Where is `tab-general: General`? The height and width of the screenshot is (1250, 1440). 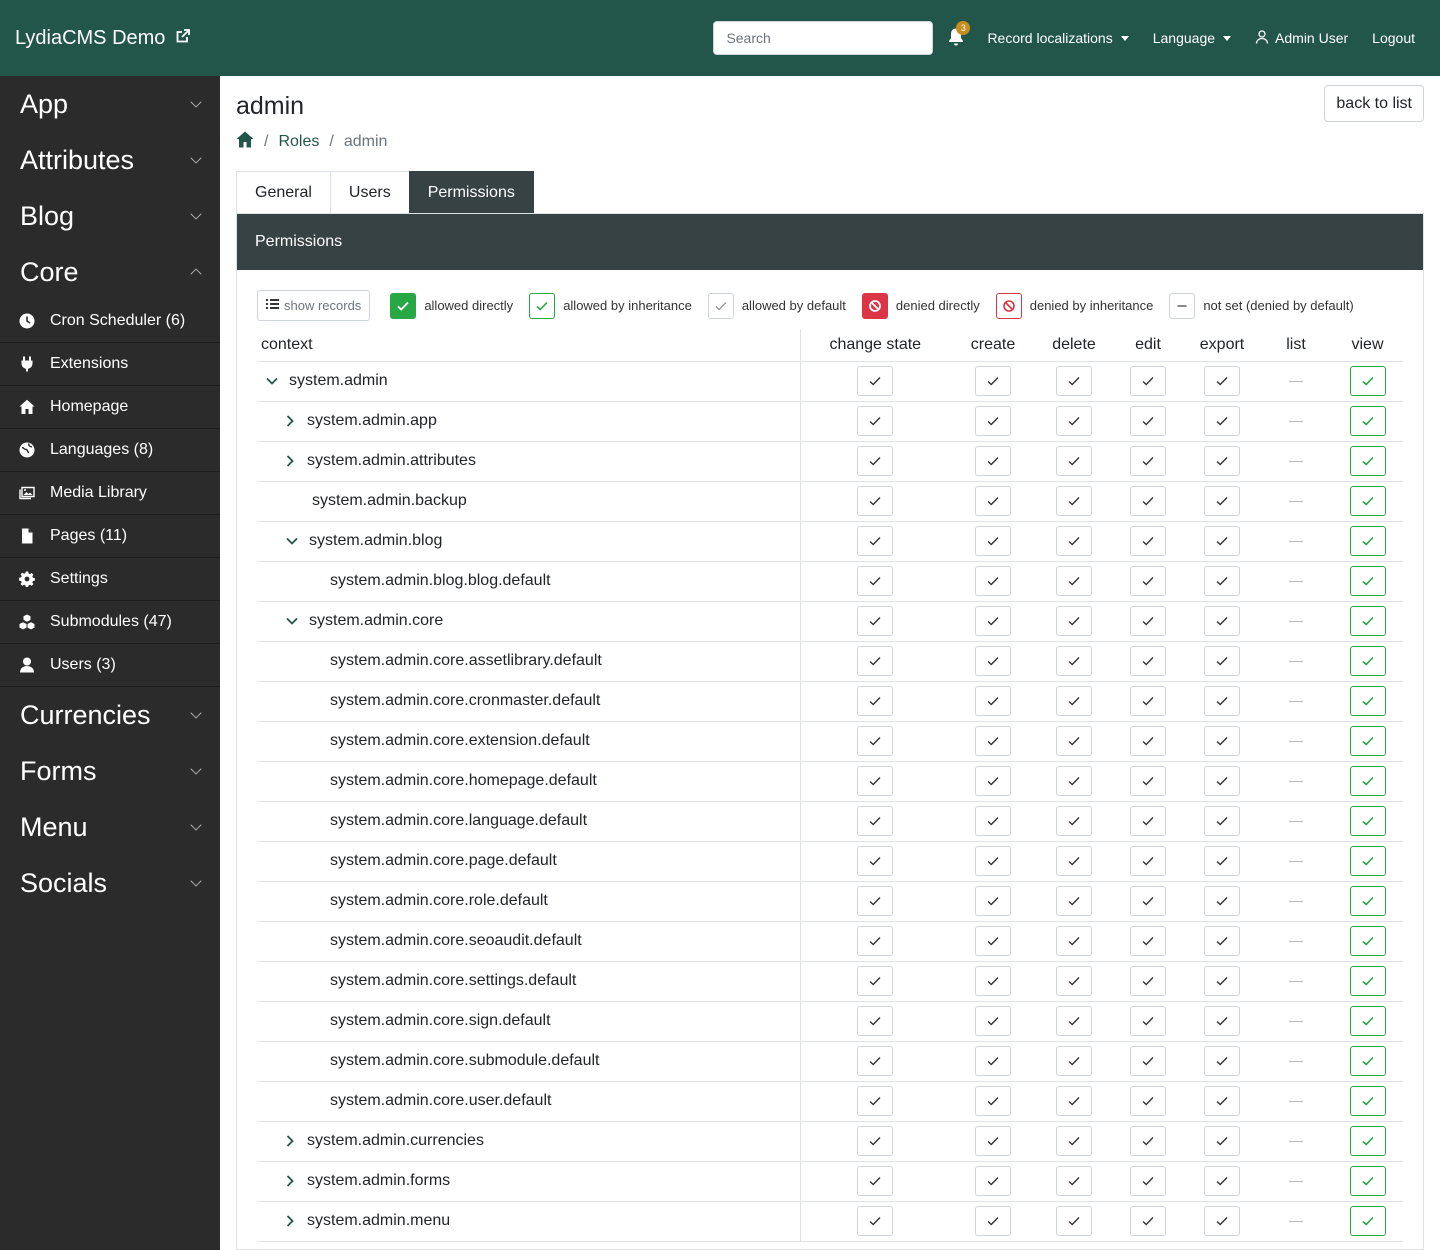
tab-general: General is located at coordinates (283, 192).